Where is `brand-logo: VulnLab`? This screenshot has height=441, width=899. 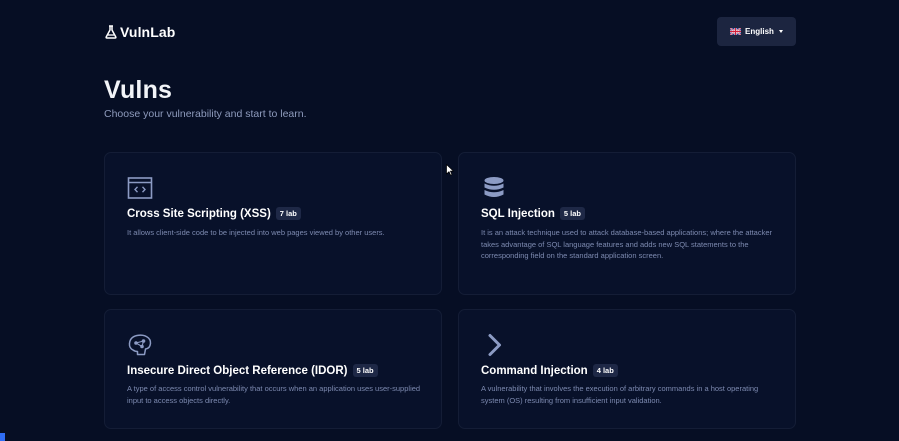
brand-logo: VulnLab is located at coordinates (140, 32).